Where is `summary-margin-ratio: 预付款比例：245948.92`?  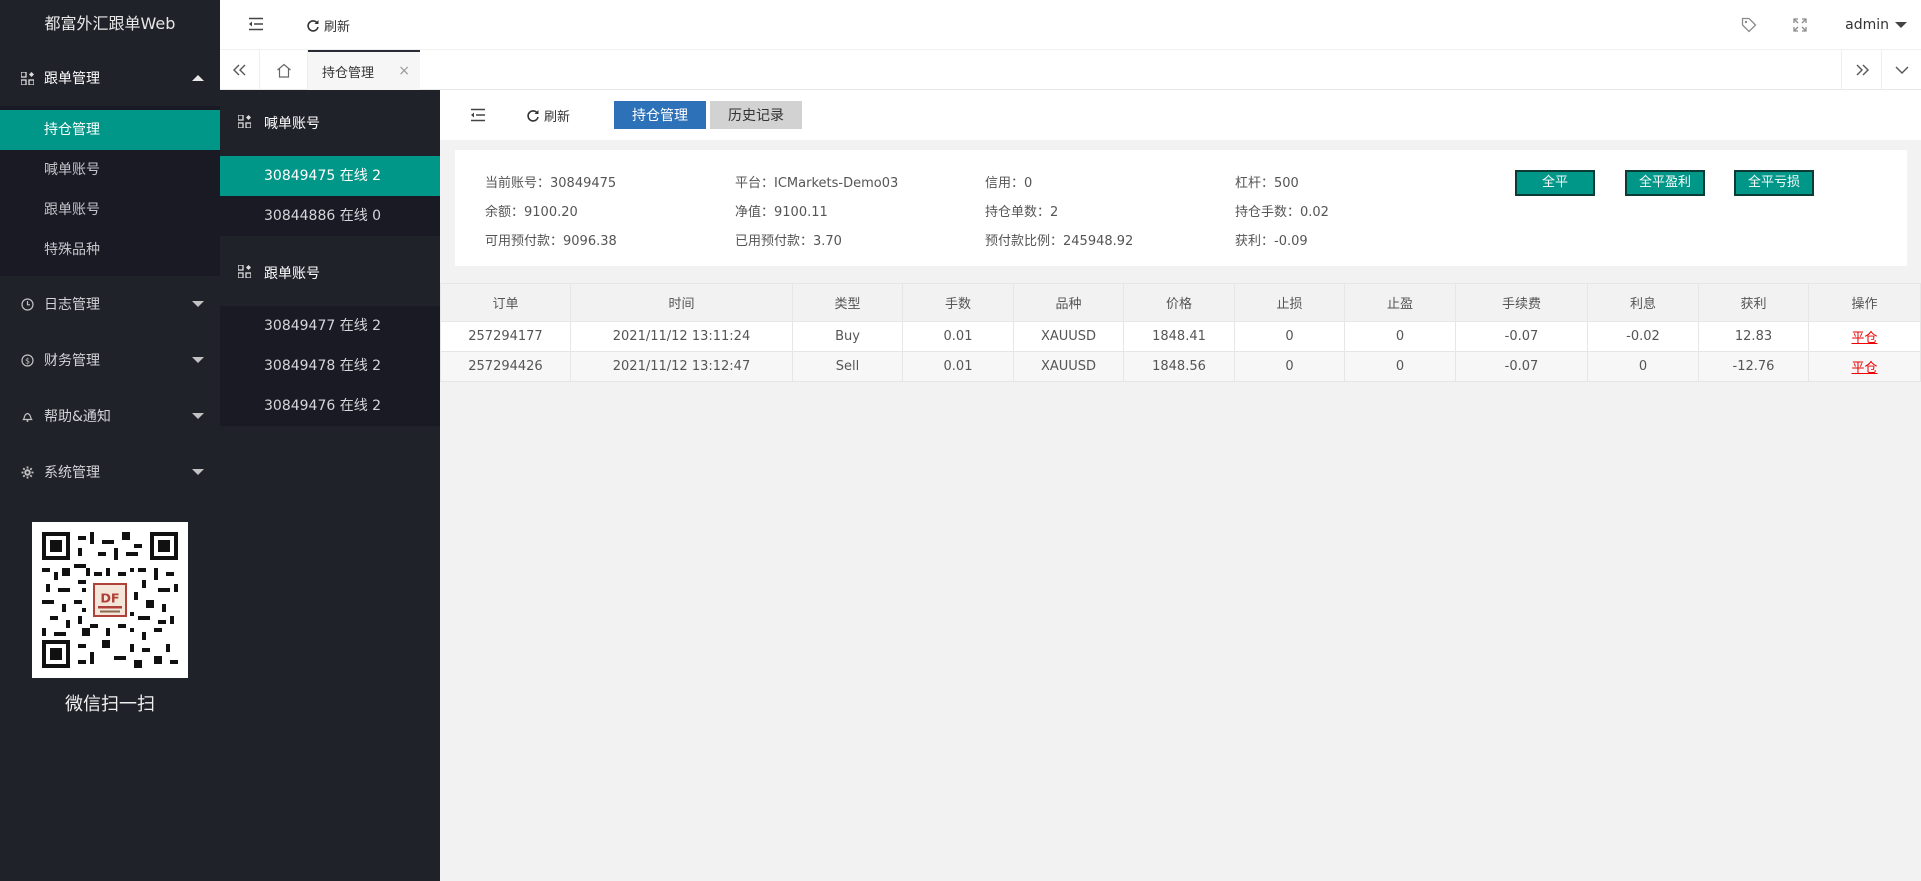
summary-margin-ratio: 预付款比例：245948.92 is located at coordinates (1059, 241).